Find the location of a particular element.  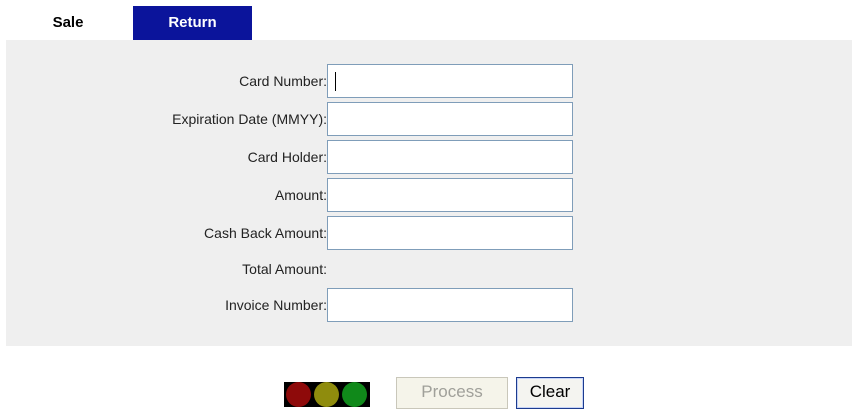

card-number-input is located at coordinates (450, 81).